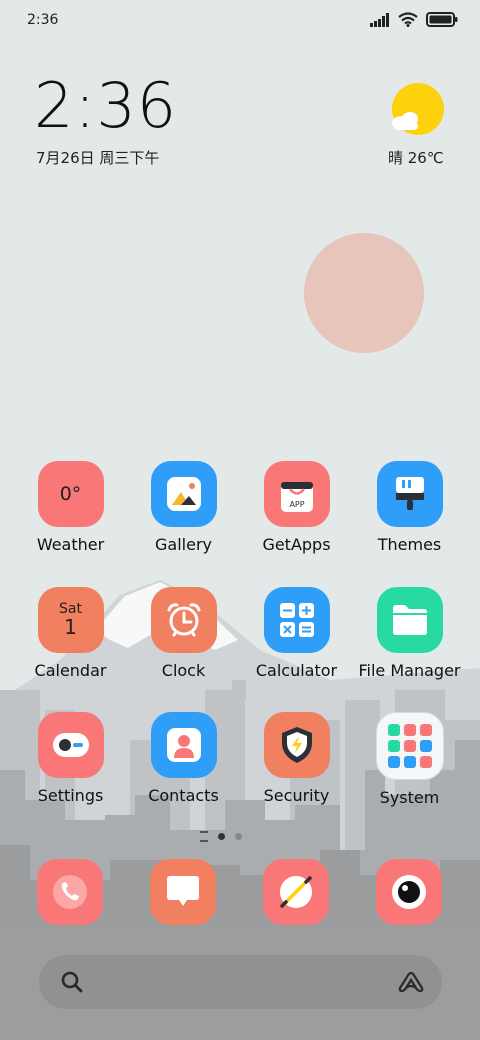  I want to click on home-page-indicator-icon, so click(204, 836).